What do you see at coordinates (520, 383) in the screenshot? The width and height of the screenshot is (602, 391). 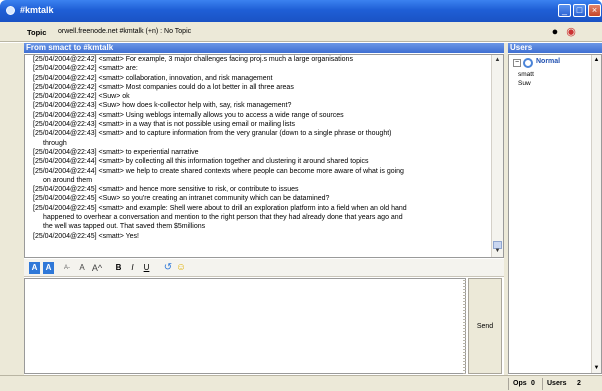 I see `ops-label: Ops` at bounding box center [520, 383].